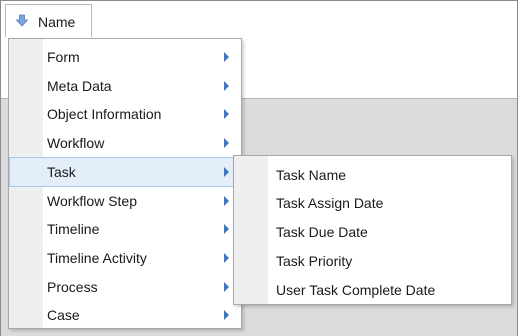  I want to click on menu-item-label: Workflow Step, so click(92, 201).